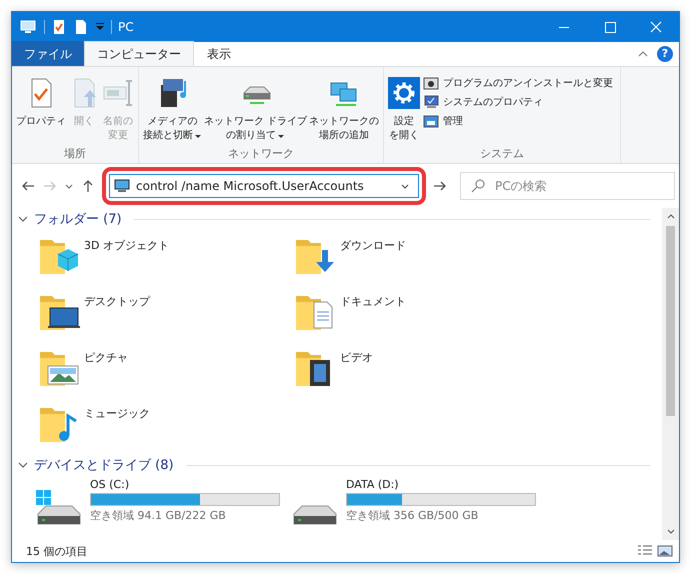 This screenshot has height=574, width=691. What do you see at coordinates (518, 83) in the screenshot?
I see `ribbon-button: プログラムのアンインストールと変更` at bounding box center [518, 83].